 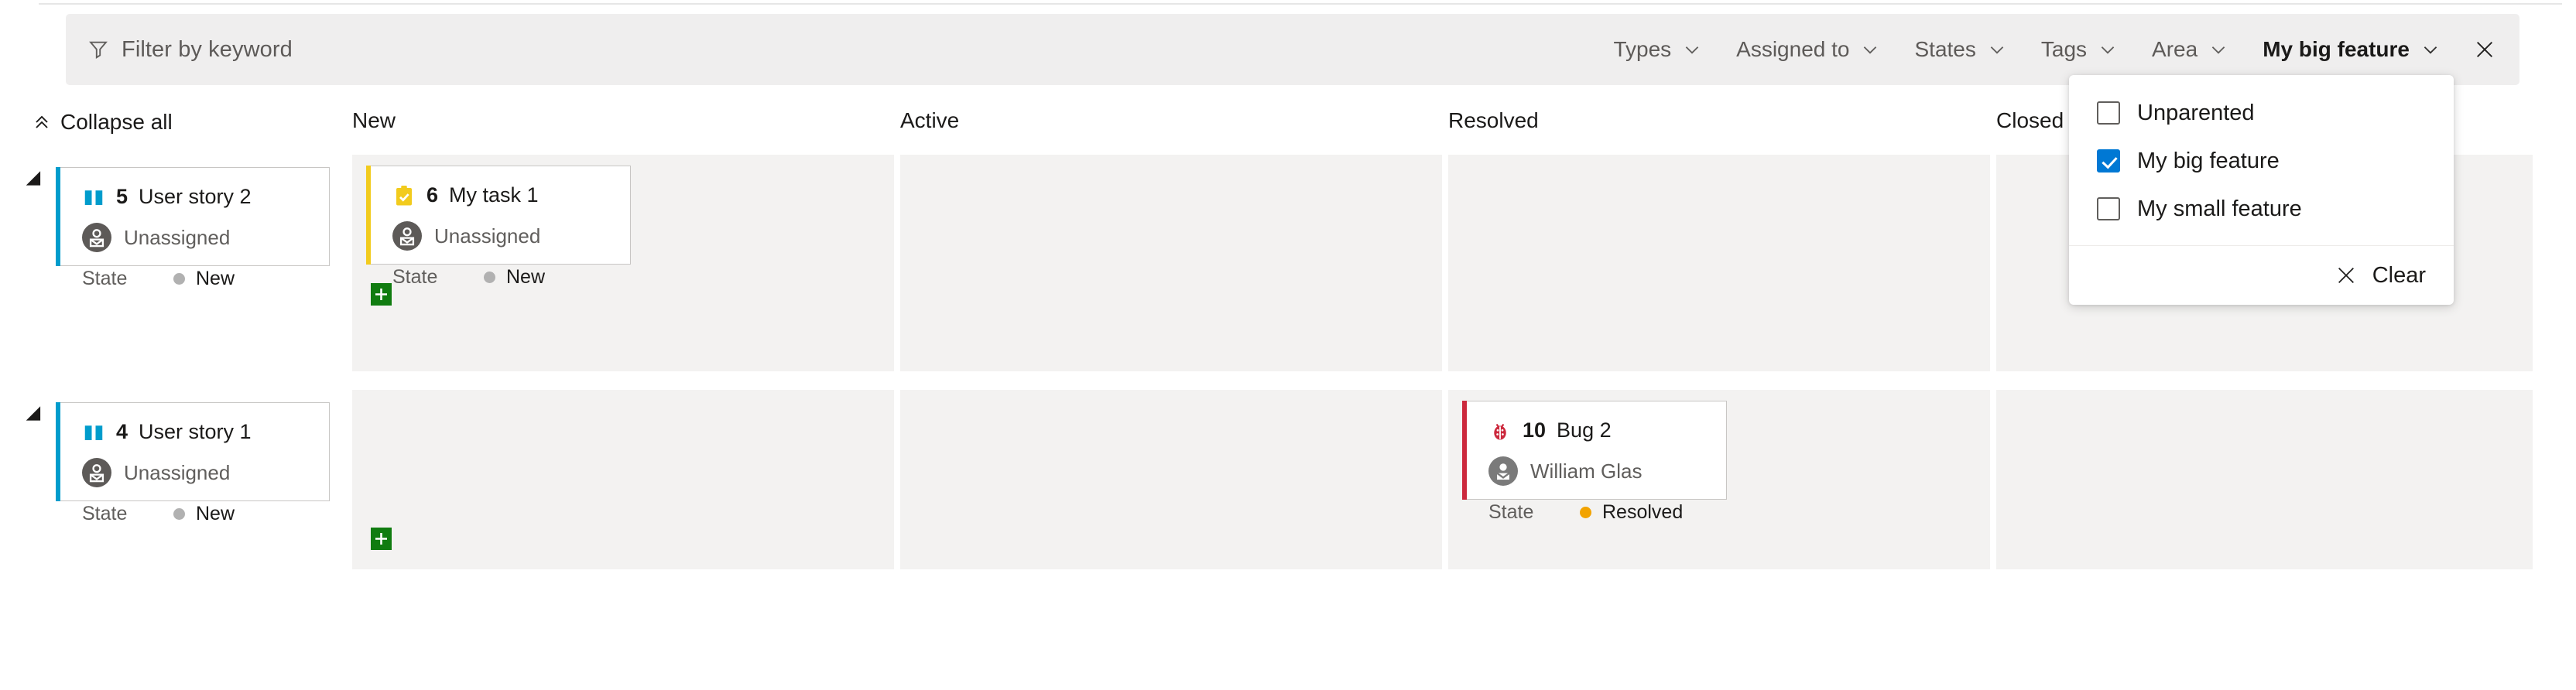 I want to click on checkbox-my-big-feature, so click(x=2108, y=160).